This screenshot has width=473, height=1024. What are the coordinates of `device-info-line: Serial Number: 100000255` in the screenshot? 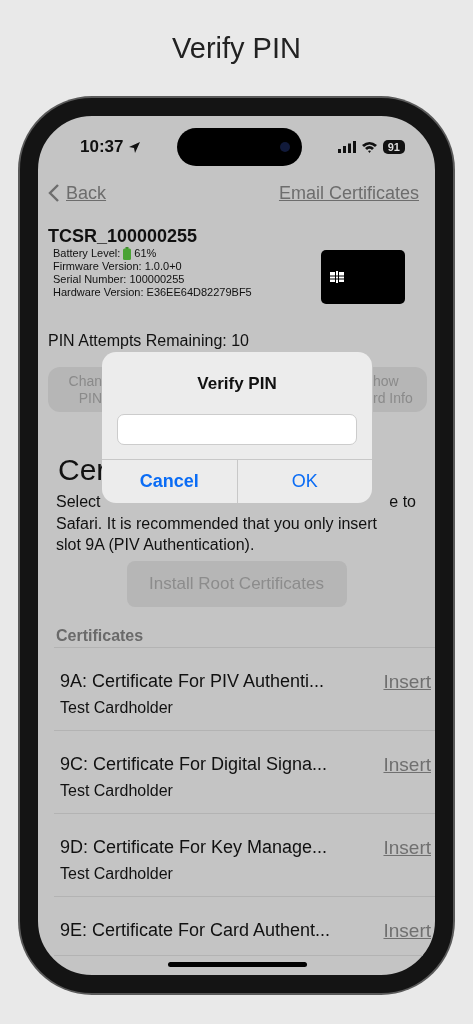 It's located at (119, 279).